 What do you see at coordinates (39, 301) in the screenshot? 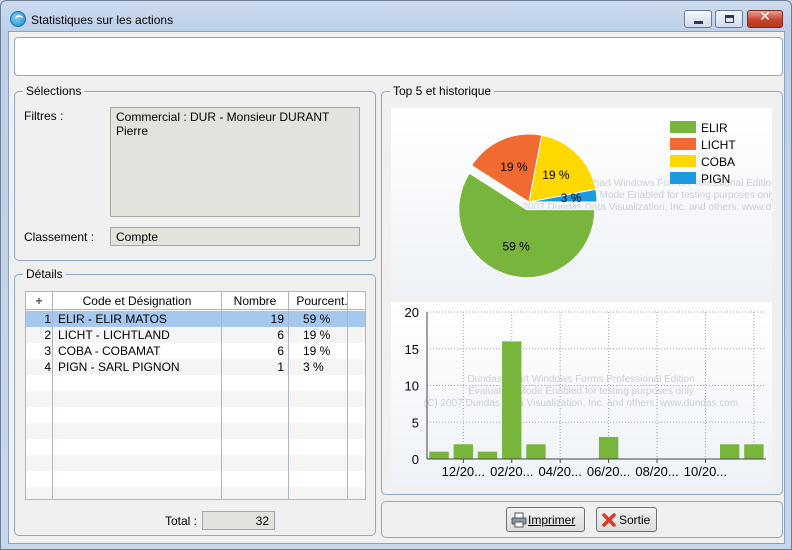
I see `add-row-icon: +` at bounding box center [39, 301].